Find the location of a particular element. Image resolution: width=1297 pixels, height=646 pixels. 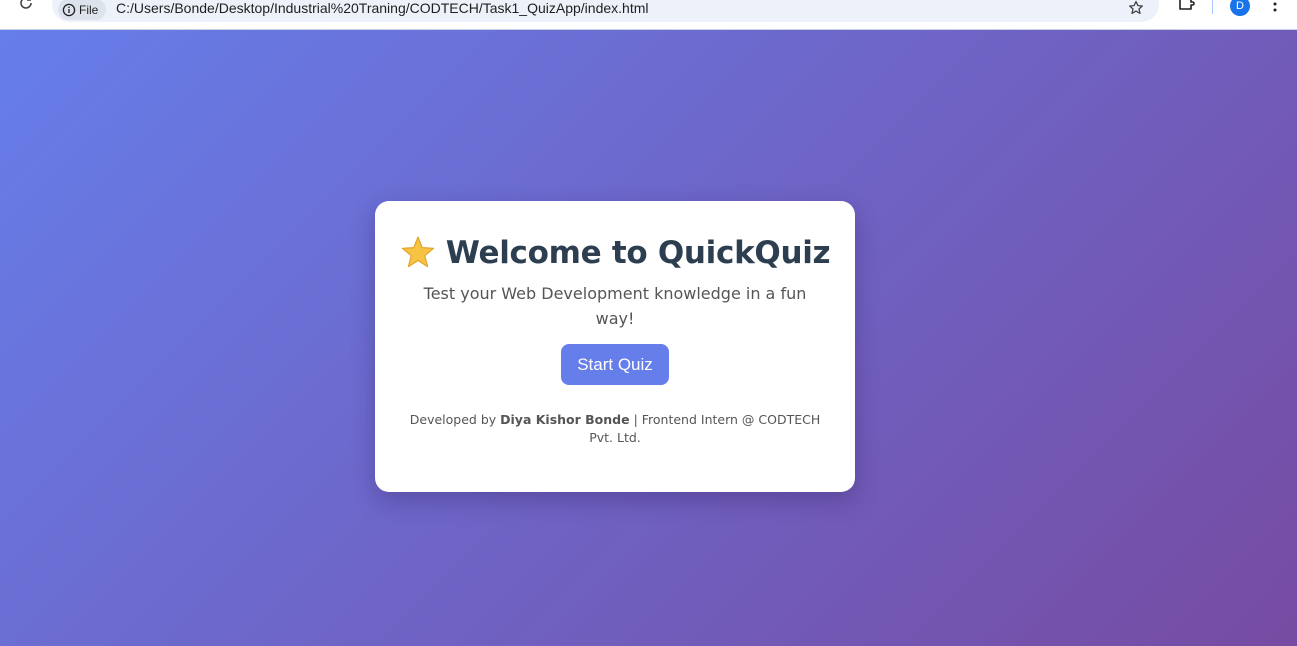

credit-prefix: Developed by is located at coordinates (455, 419).